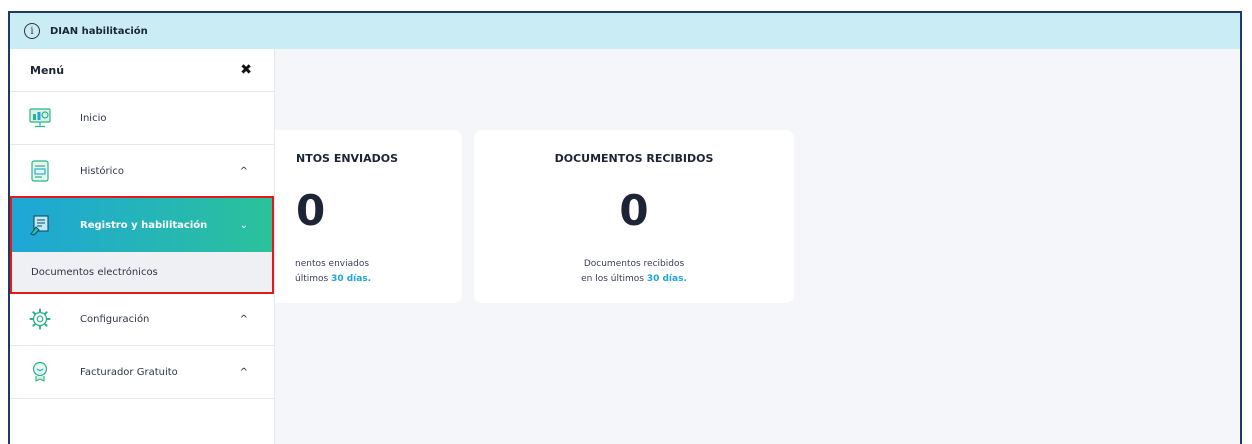  I want to click on environment-title: DIAN habilitación, so click(99, 31).